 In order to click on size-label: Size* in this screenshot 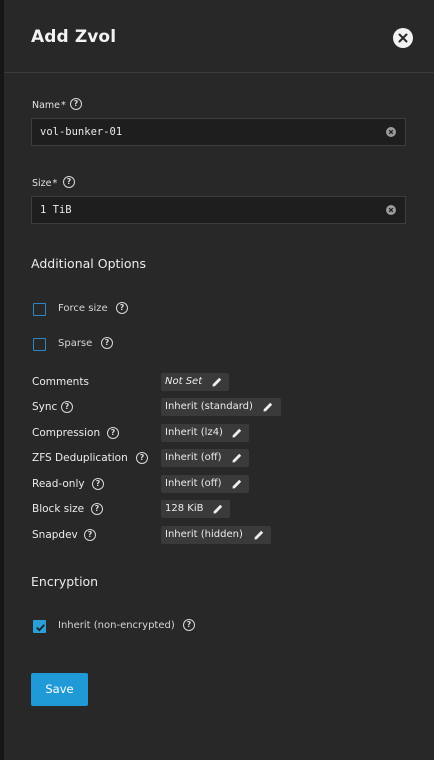, I will do `click(44, 183)`.